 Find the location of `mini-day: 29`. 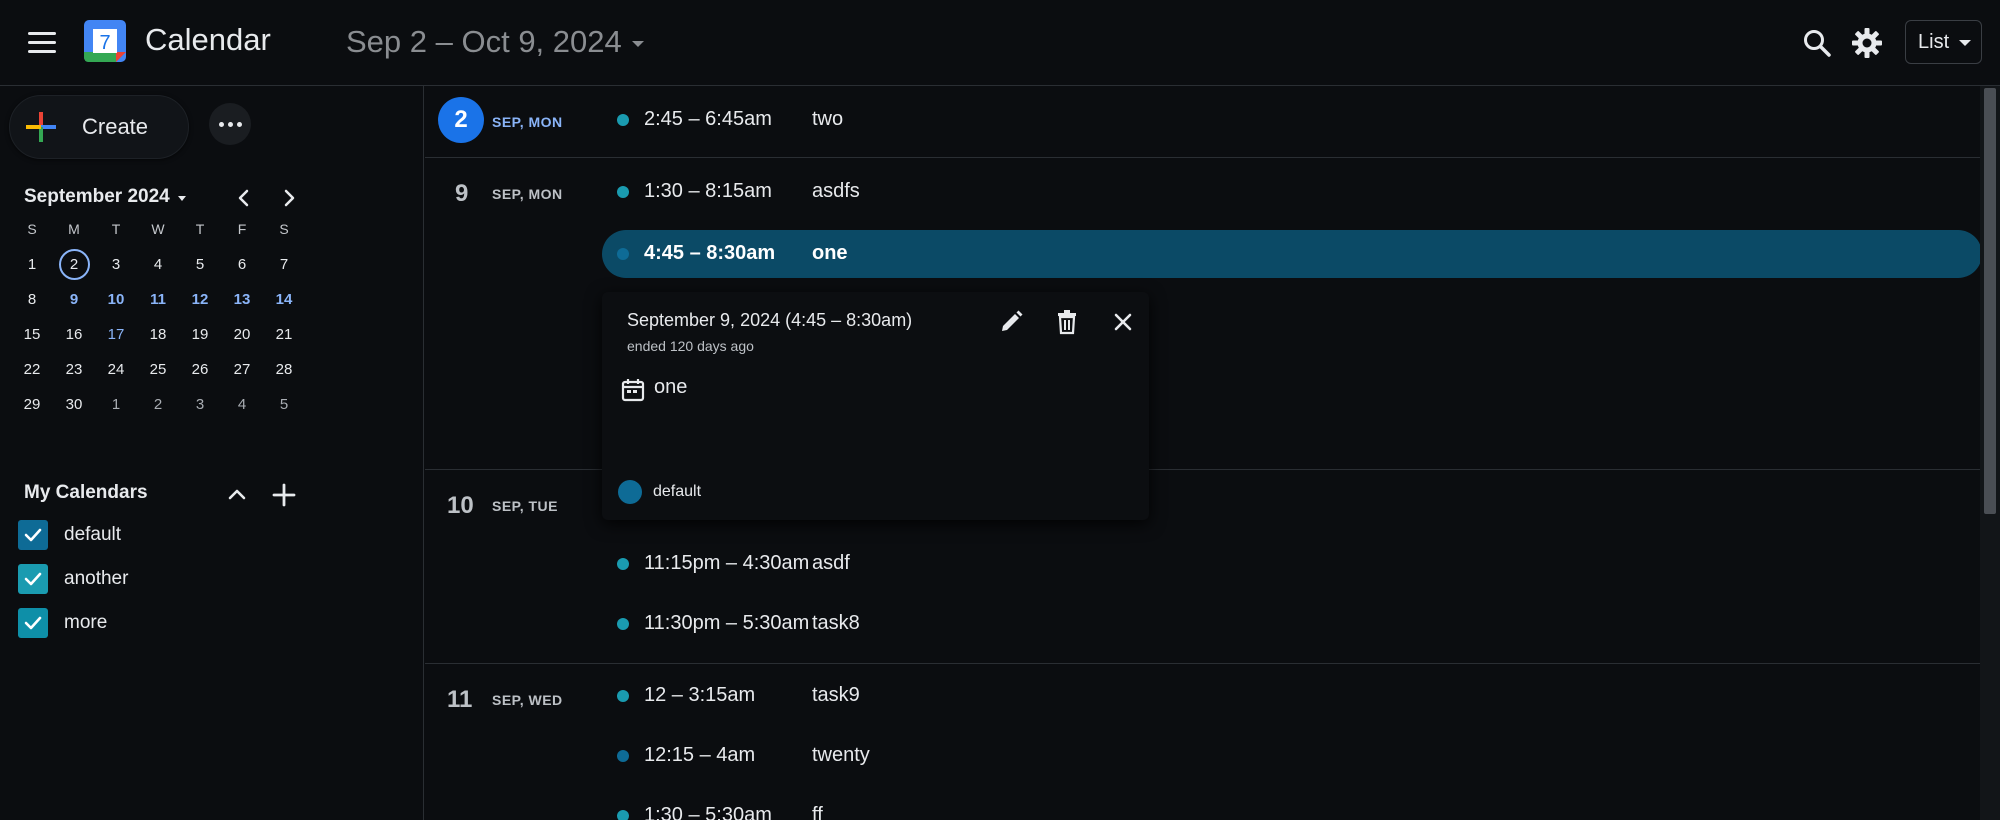

mini-day: 29 is located at coordinates (32, 404).